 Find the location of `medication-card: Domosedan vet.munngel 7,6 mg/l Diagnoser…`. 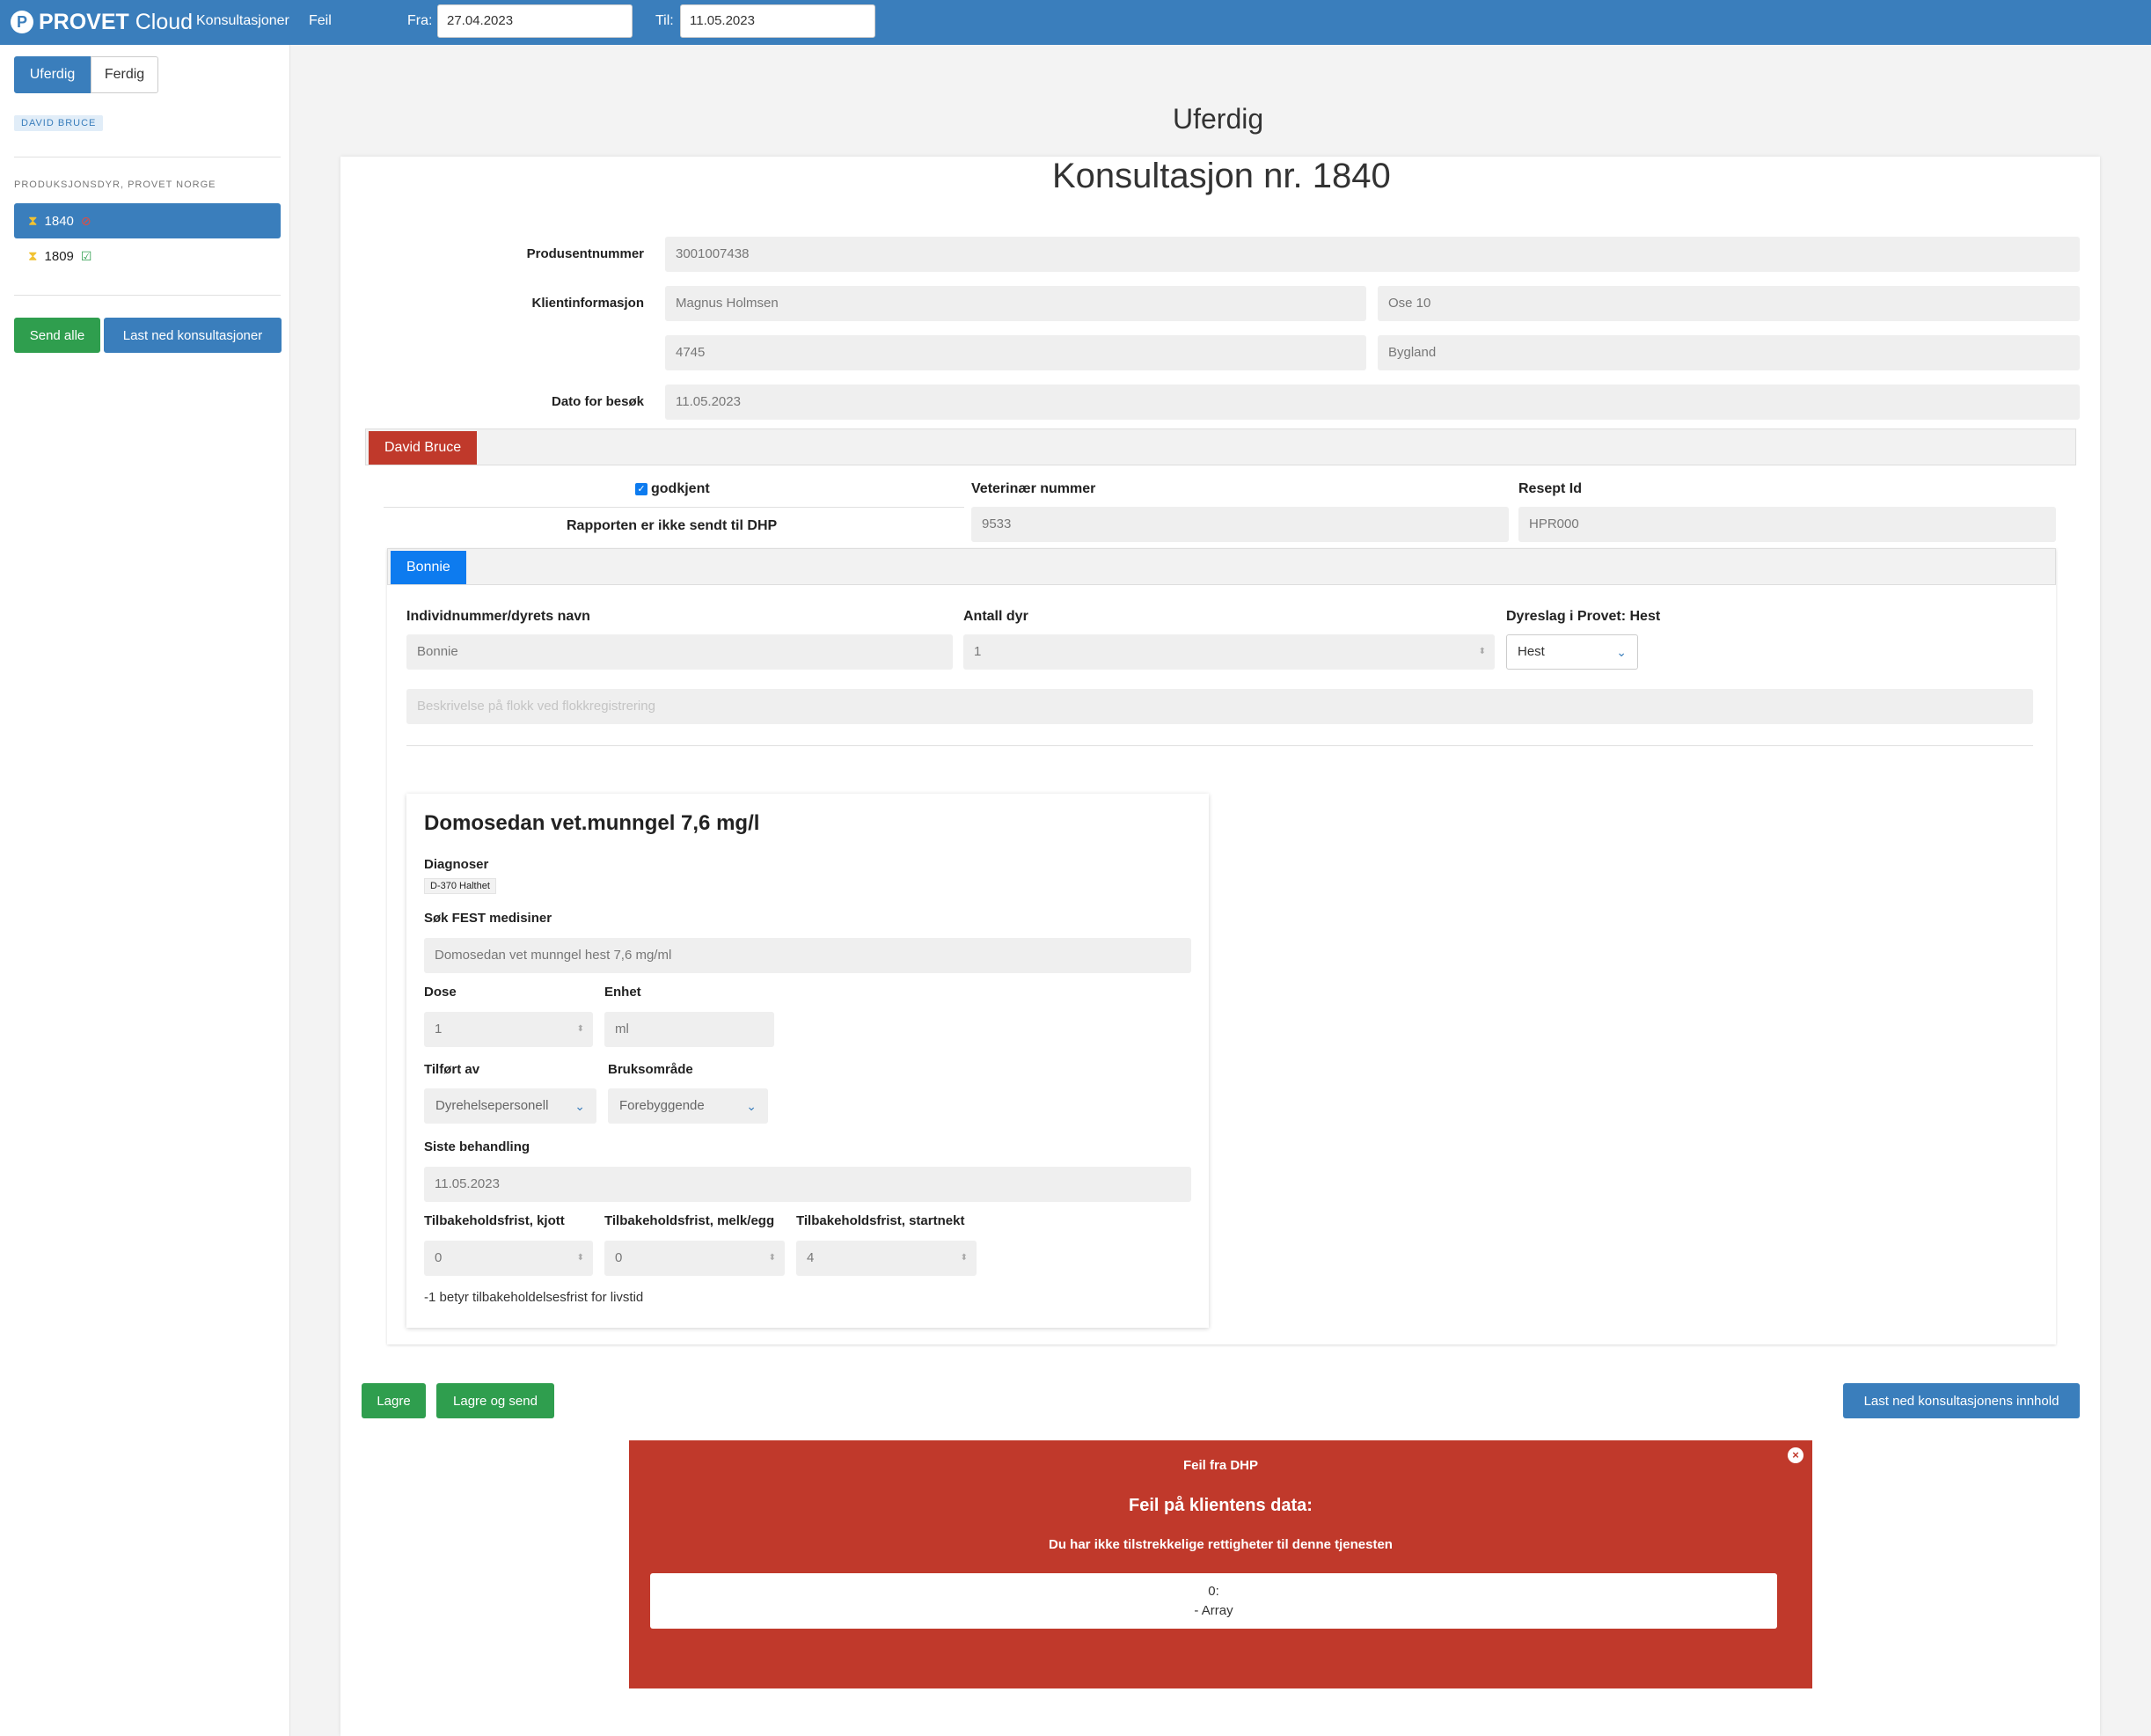

medication-card: Domosedan vet.munngel 7,6 mg/l Diagnoser… is located at coordinates (807, 1061).